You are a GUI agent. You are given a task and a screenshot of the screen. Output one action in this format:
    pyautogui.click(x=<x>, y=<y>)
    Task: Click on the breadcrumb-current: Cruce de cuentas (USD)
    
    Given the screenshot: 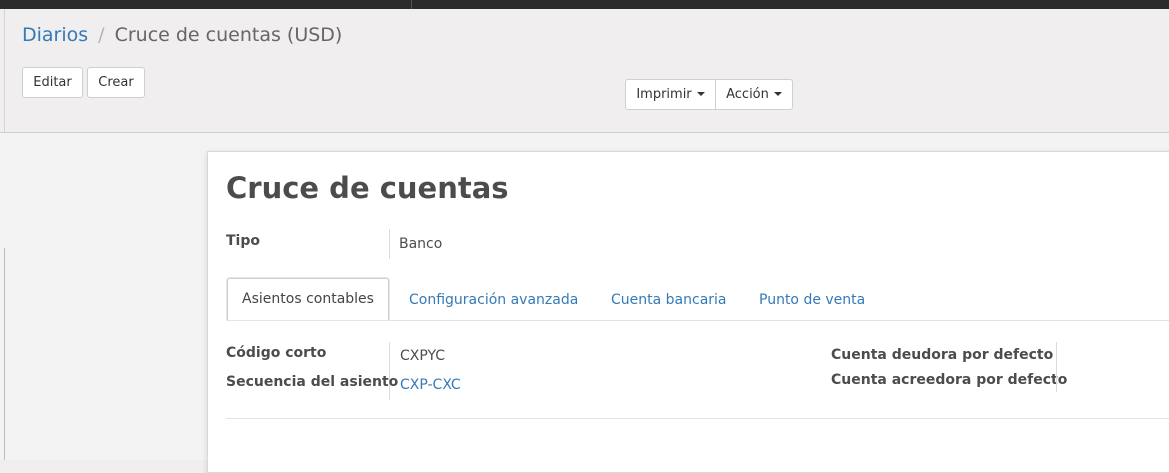 What is the action you would take?
    pyautogui.click(x=228, y=35)
    